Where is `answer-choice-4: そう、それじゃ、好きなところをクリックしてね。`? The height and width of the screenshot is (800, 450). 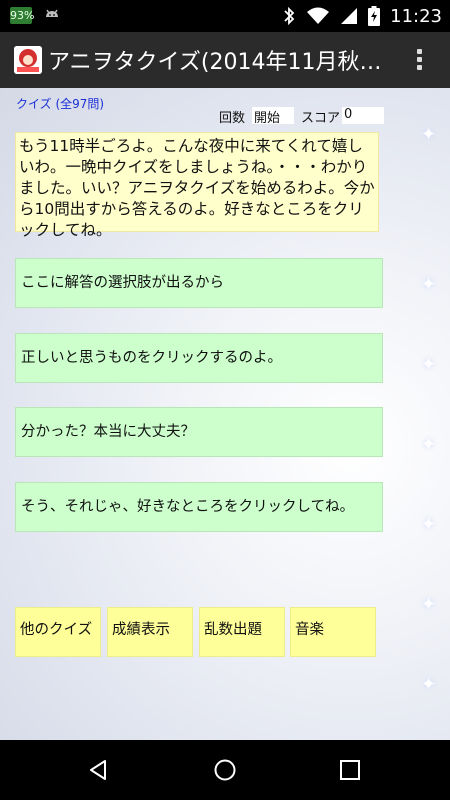
answer-choice-4: そう、それじゃ、好きなところをクリックしてね。 is located at coordinates (199, 507).